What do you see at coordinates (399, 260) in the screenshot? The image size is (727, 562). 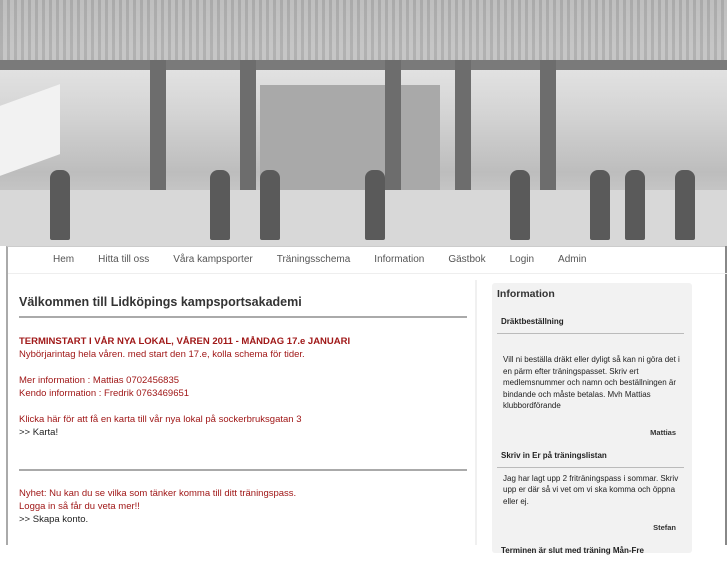 I see `nav-information: Information` at bounding box center [399, 260].